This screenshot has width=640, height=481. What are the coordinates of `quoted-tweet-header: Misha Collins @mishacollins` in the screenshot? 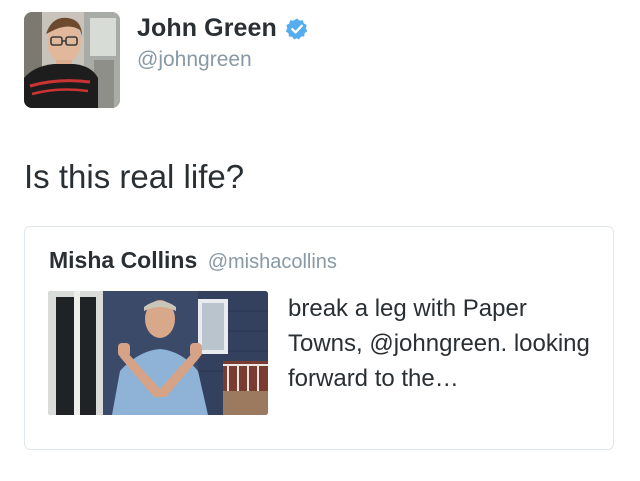 It's located at (193, 260).